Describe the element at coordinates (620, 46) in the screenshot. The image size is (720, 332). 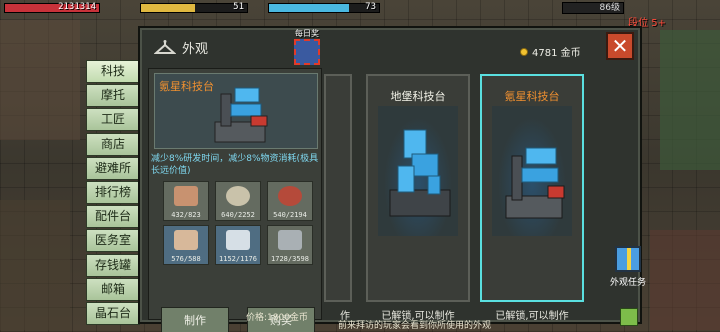
I see `close-button: ✕` at that location.